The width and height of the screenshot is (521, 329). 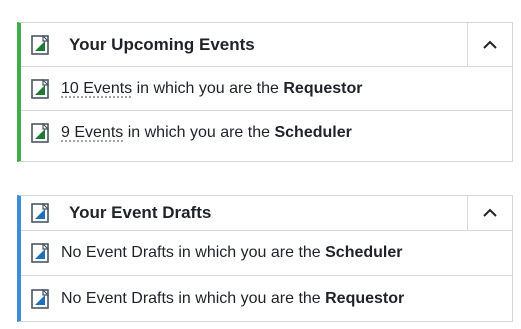 I want to click on event-drafts-collapse-button, so click(x=489, y=213).